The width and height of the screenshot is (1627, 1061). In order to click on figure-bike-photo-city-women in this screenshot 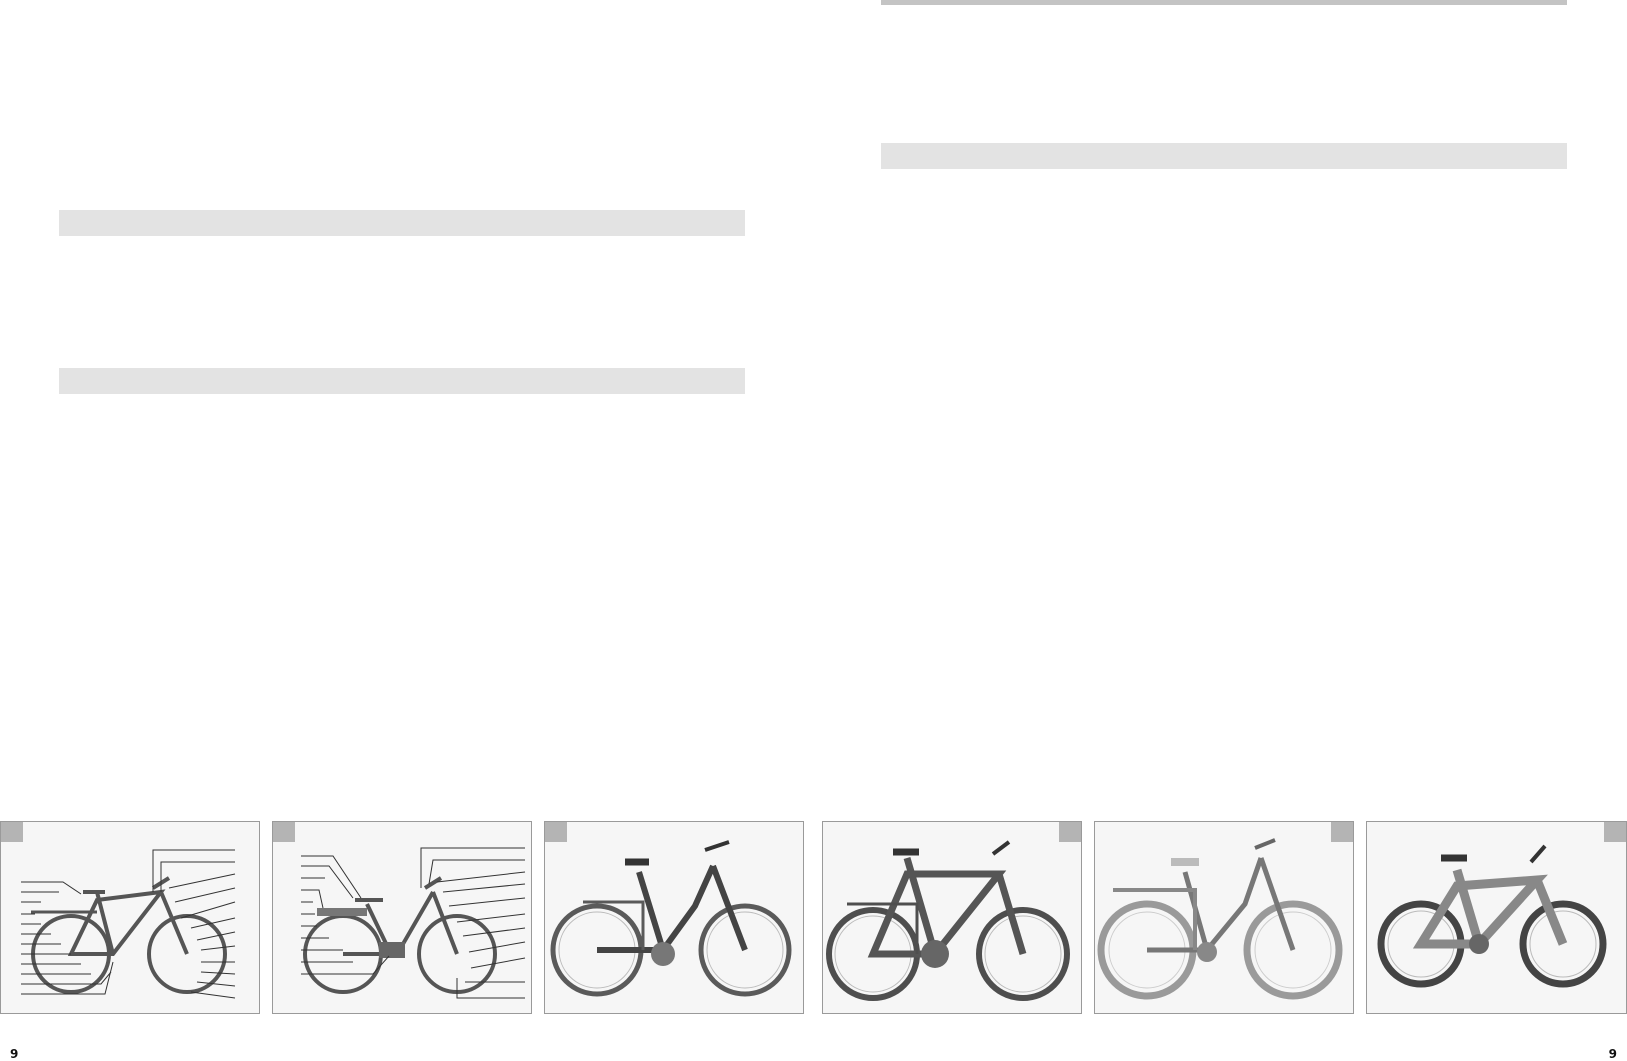, I will do `click(1224, 917)`.